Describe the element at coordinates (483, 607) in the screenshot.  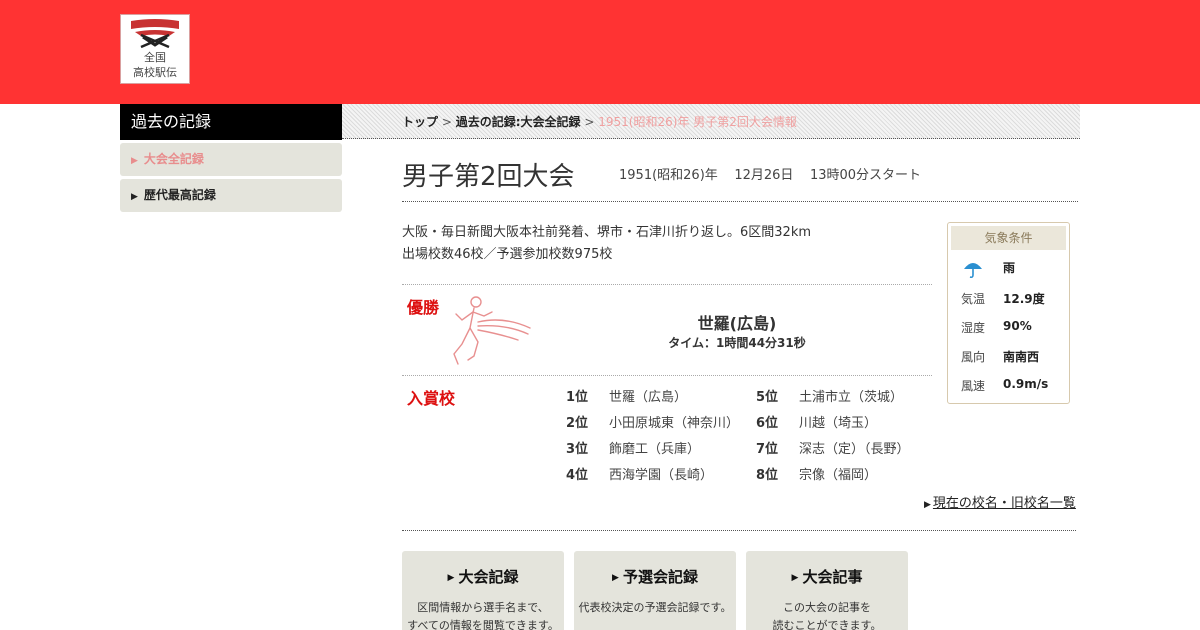
I see `card-text-line: 区間情報から選手名まで、` at that location.